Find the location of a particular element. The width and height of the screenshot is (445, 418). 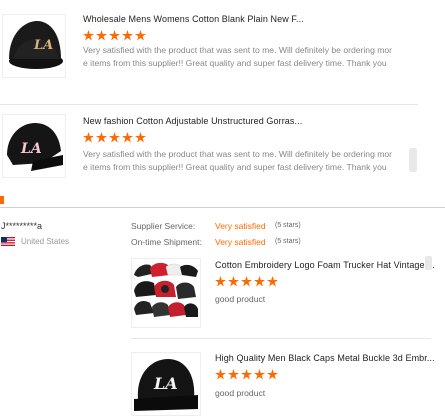

supplier-service-label: Supplier Service: is located at coordinates (163, 226).